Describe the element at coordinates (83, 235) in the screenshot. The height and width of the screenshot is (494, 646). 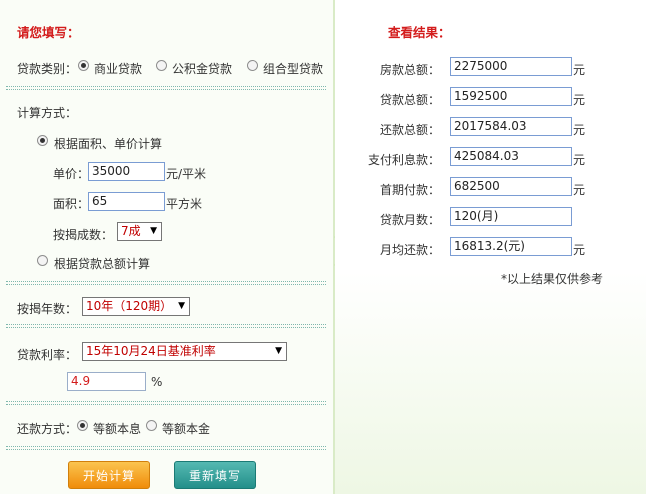
I see `ratio-label: 按揭成数：` at that location.